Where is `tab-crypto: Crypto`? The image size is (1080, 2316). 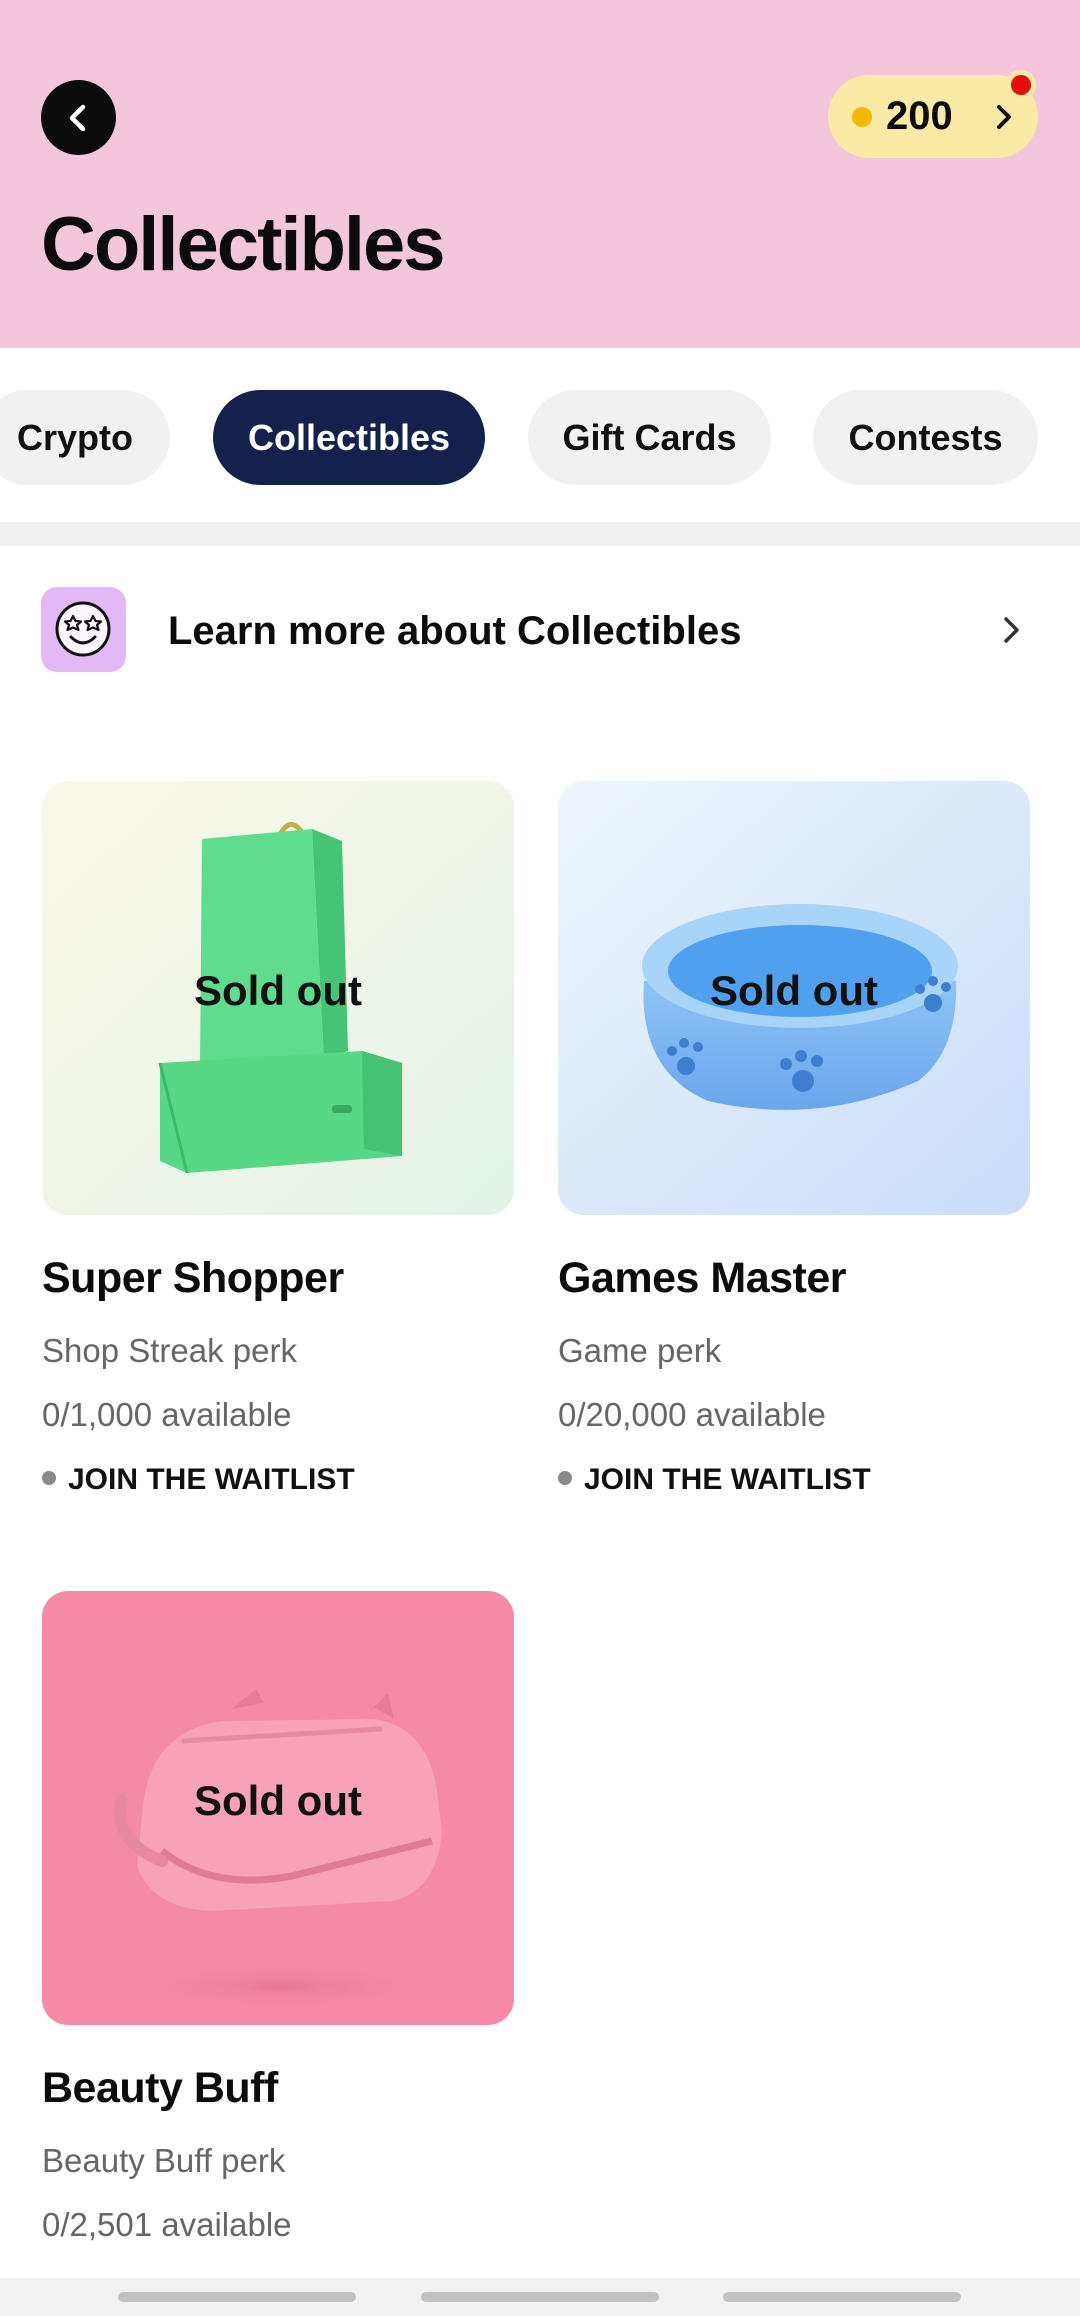
tab-crypto: Crypto is located at coordinates (85, 437).